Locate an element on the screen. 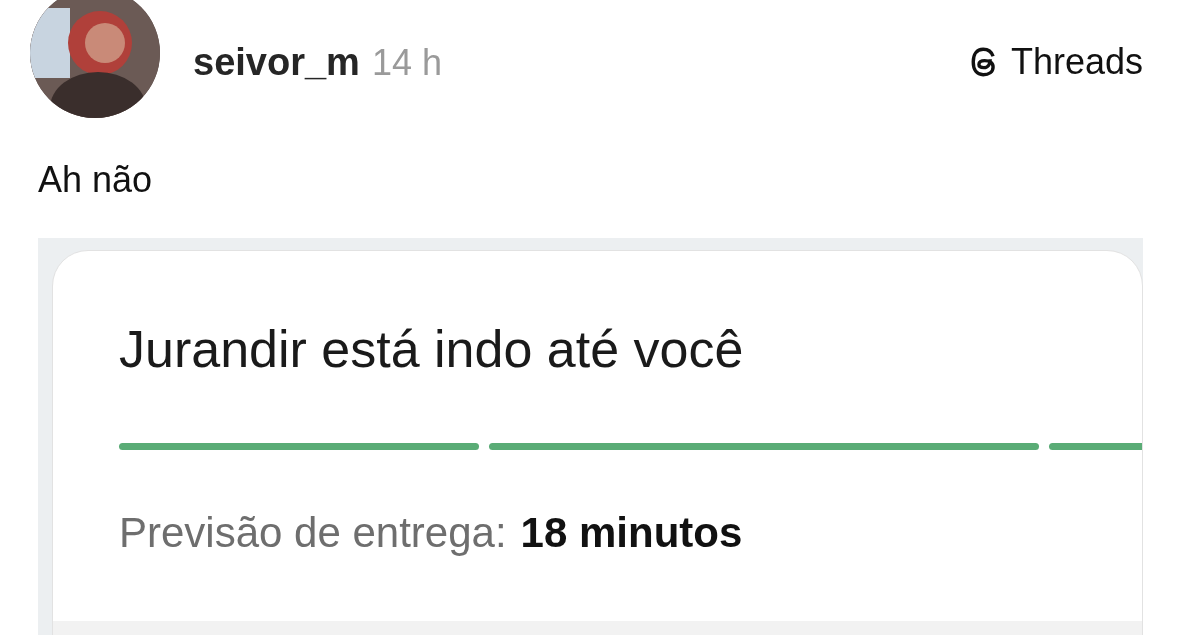 This screenshot has width=1179, height=635. eta-label: Previsão de entrega: is located at coordinates (313, 533).